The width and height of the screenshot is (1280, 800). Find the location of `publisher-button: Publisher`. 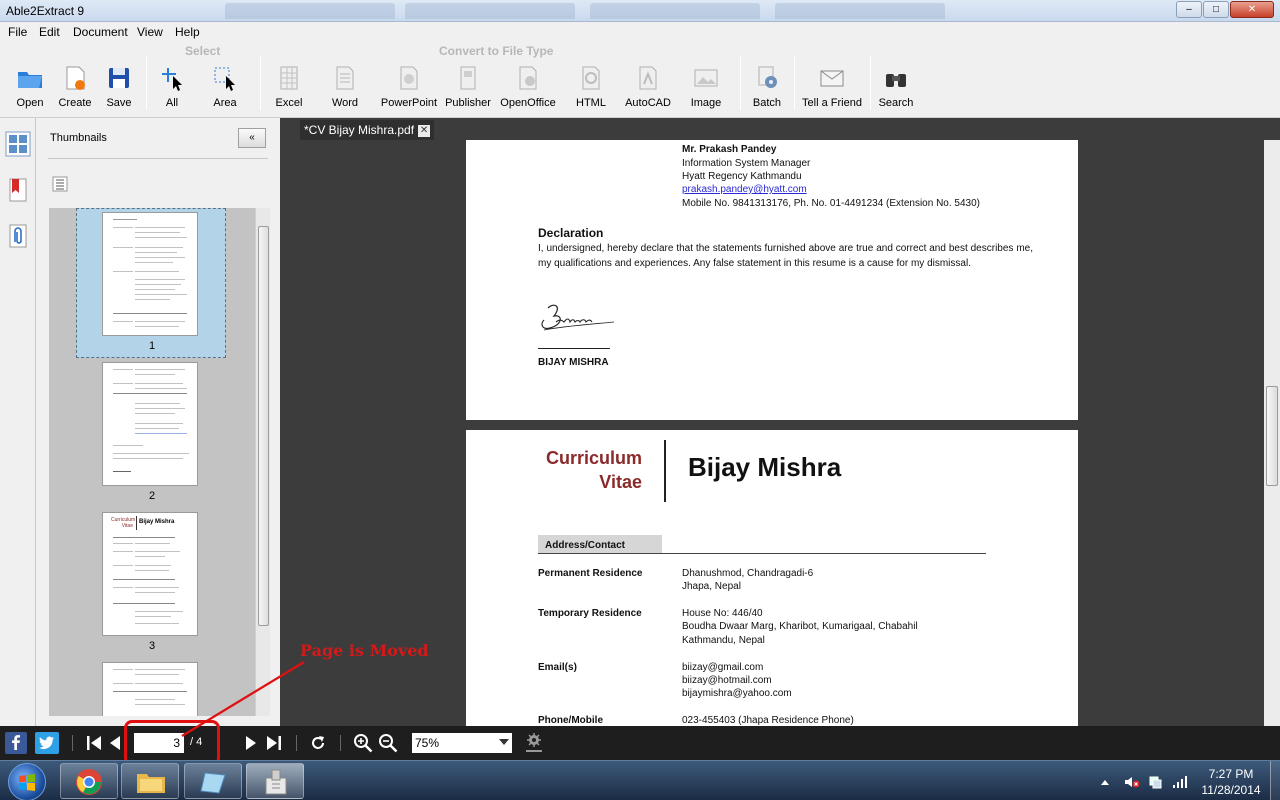

publisher-button: Publisher is located at coordinates (468, 89).